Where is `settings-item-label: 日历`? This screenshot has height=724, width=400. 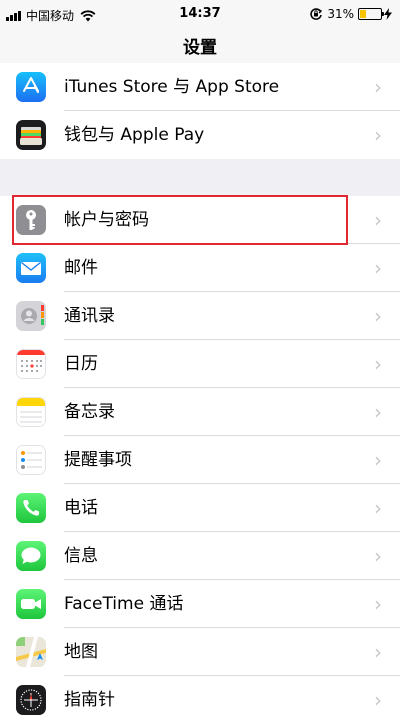 settings-item-label: 日历 is located at coordinates (81, 364).